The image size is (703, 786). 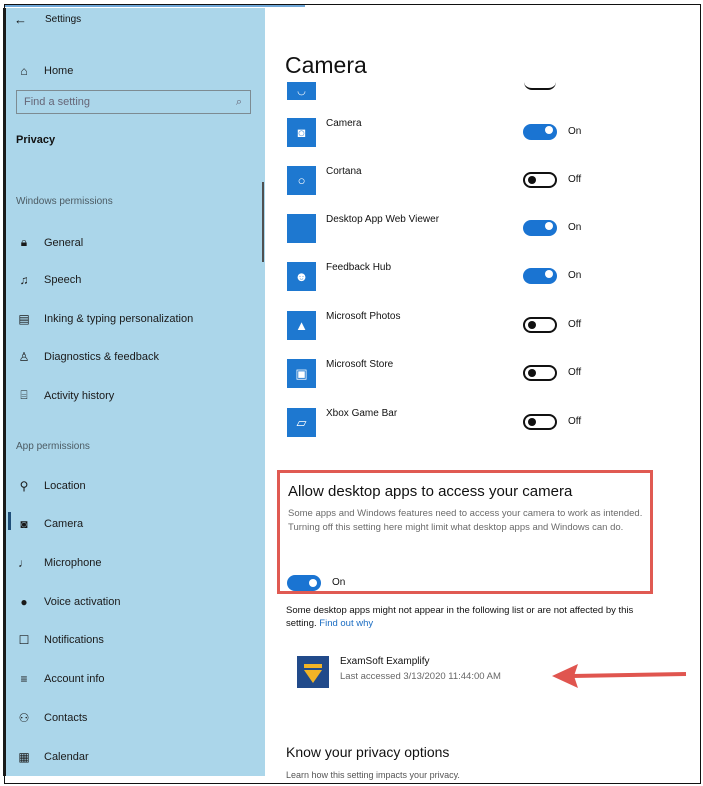 I want to click on xbox-game-bar-icon: ▱, so click(x=301, y=422).